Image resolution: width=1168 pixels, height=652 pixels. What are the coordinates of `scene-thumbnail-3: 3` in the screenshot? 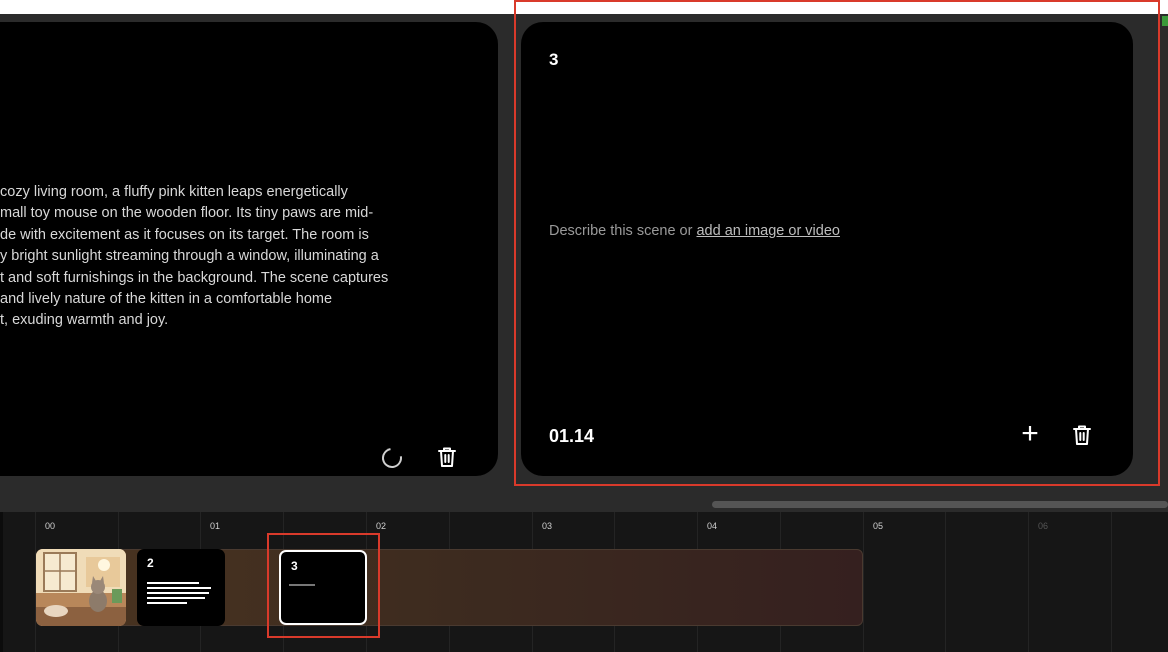 It's located at (323, 587).